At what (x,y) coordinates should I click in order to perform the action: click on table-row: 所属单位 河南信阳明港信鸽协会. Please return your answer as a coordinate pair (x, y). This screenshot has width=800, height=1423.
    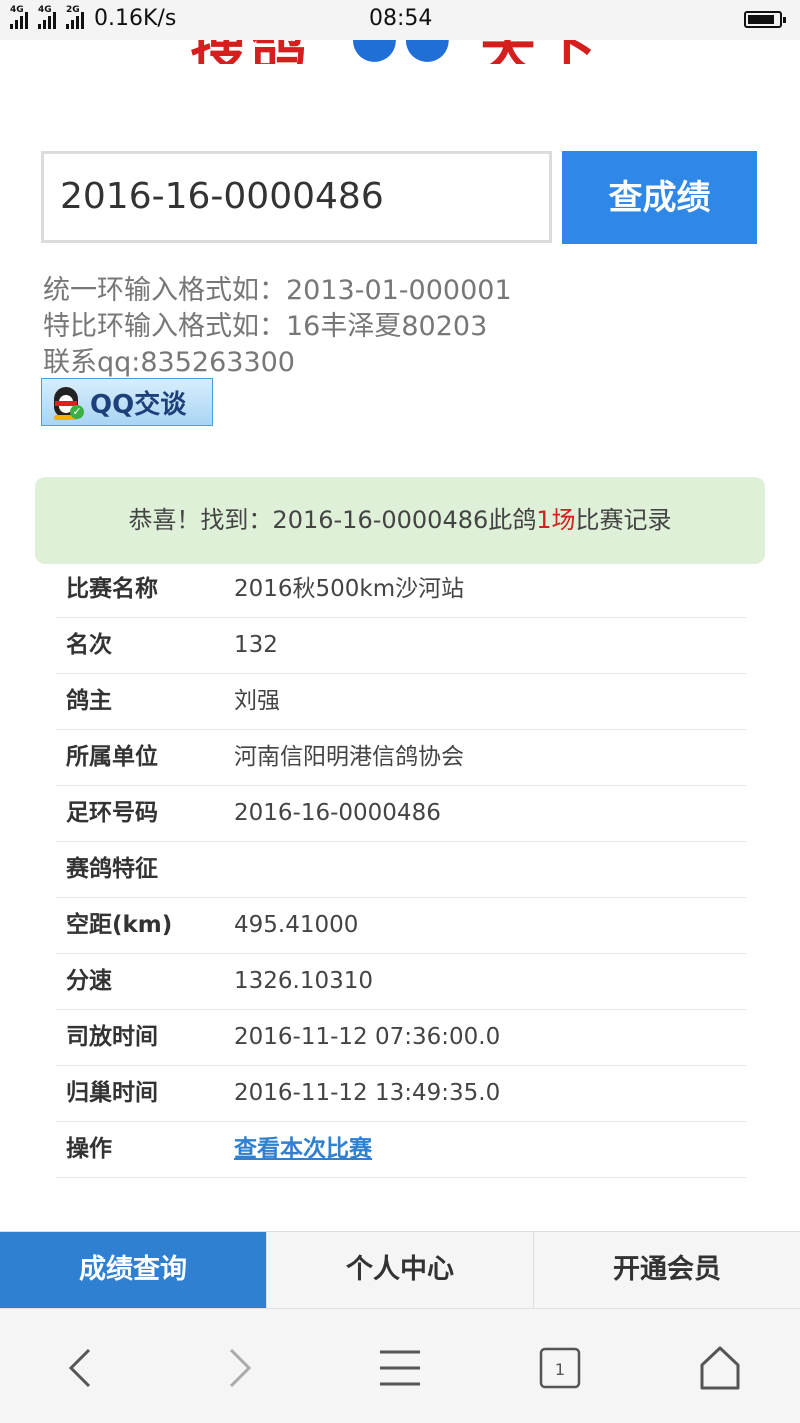
    Looking at the image, I should click on (401, 758).